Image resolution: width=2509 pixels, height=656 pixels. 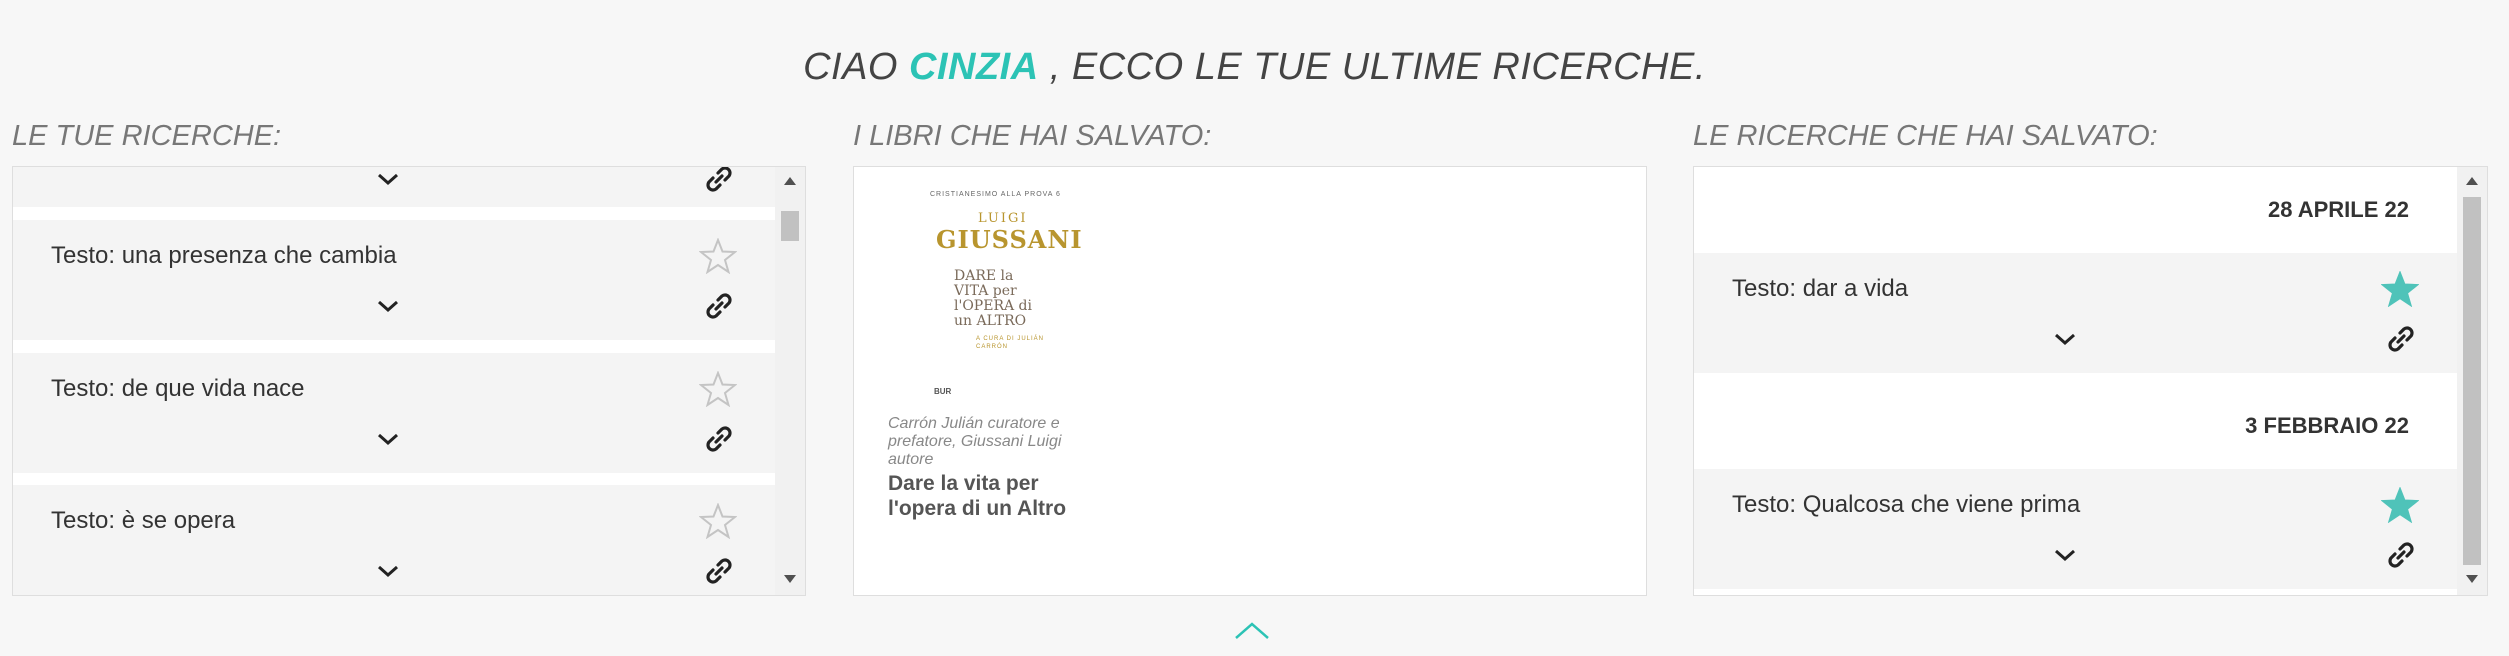 I want to click on search-card, so click(x=394, y=187).